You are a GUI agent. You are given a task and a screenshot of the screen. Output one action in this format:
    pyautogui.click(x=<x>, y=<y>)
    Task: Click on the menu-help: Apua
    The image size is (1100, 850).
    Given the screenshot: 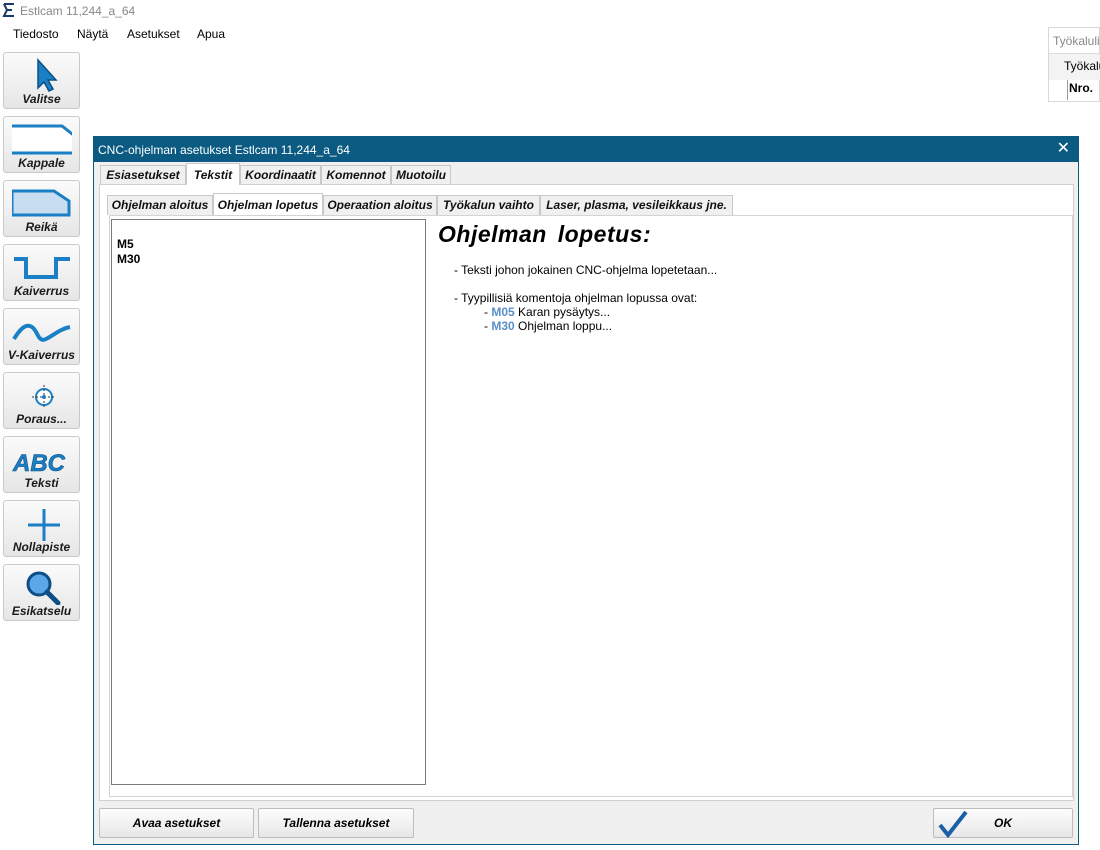 What is the action you would take?
    pyautogui.click(x=211, y=34)
    